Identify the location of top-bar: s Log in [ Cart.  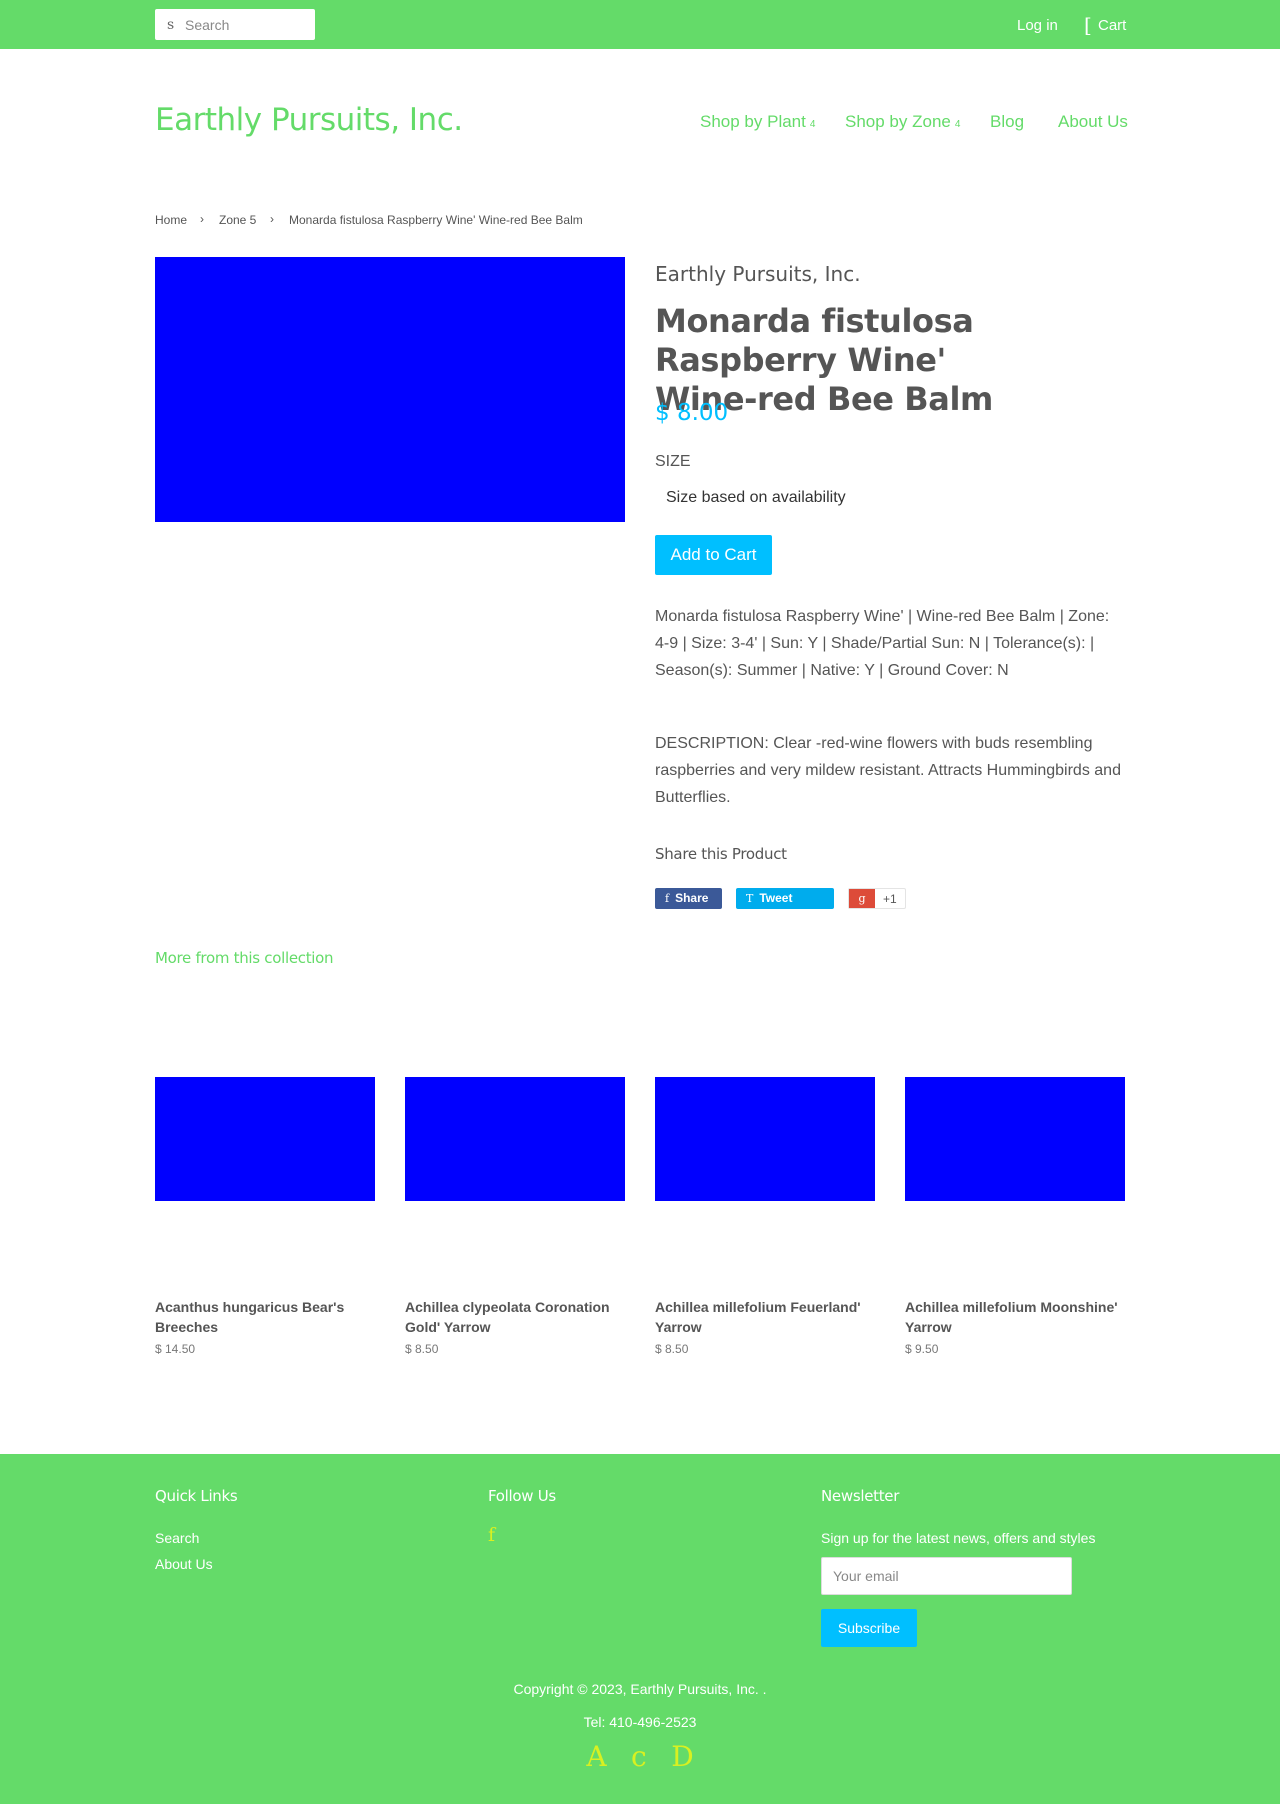
(640, 24).